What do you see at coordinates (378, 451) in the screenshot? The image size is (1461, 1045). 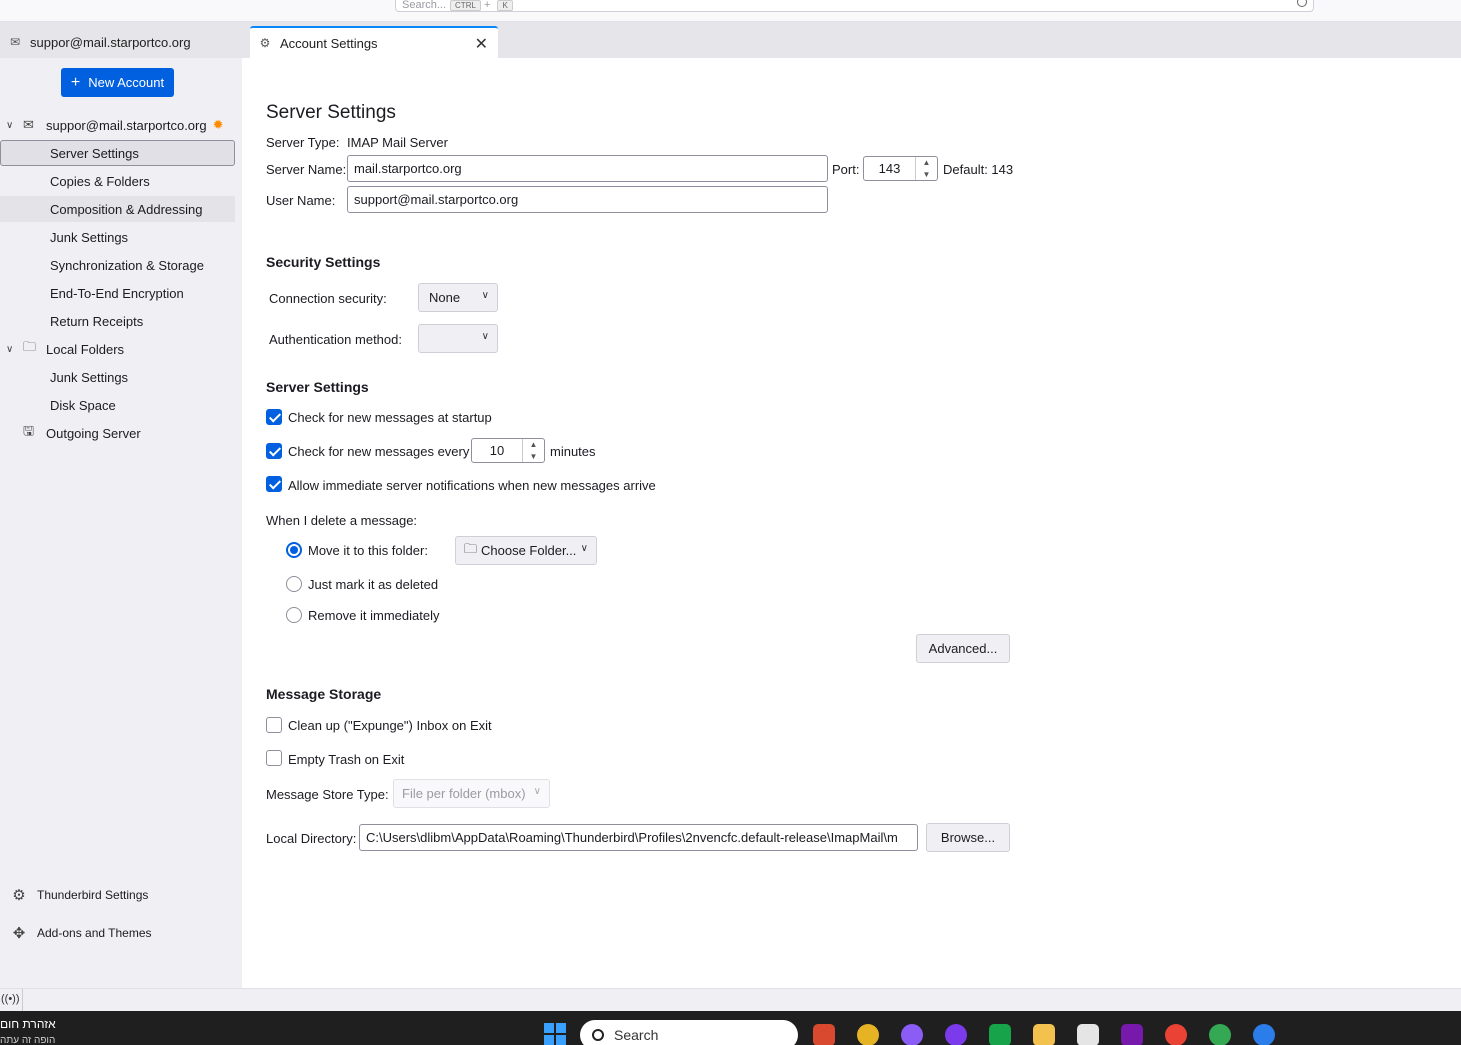 I see `check-every-label: Check for new messages every` at bounding box center [378, 451].